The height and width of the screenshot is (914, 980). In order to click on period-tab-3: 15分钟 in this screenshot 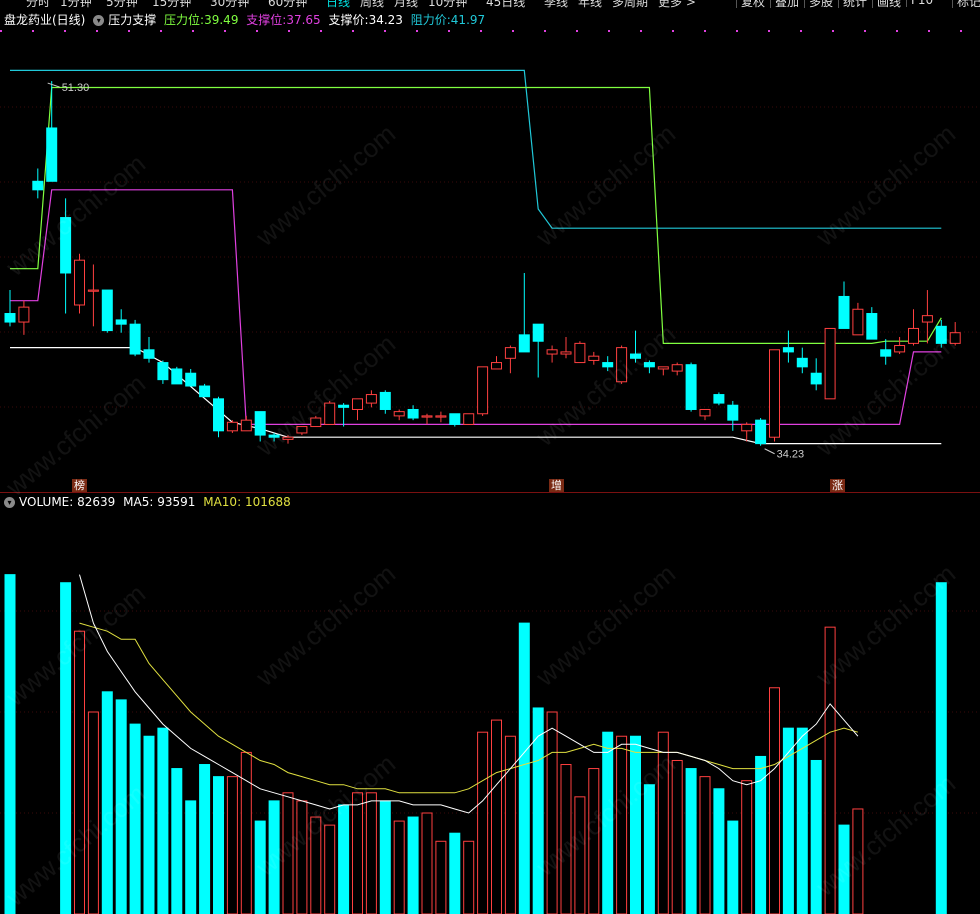, I will do `click(171, 4)`.